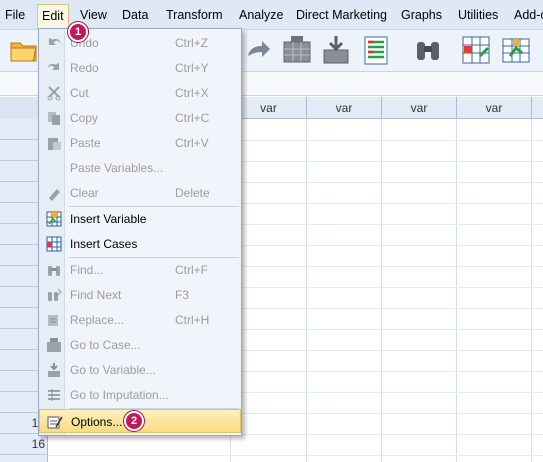 Image resolution: width=543 pixels, height=462 pixels. What do you see at coordinates (528, 15) in the screenshot?
I see `menu-add-ons: Add-o` at bounding box center [528, 15].